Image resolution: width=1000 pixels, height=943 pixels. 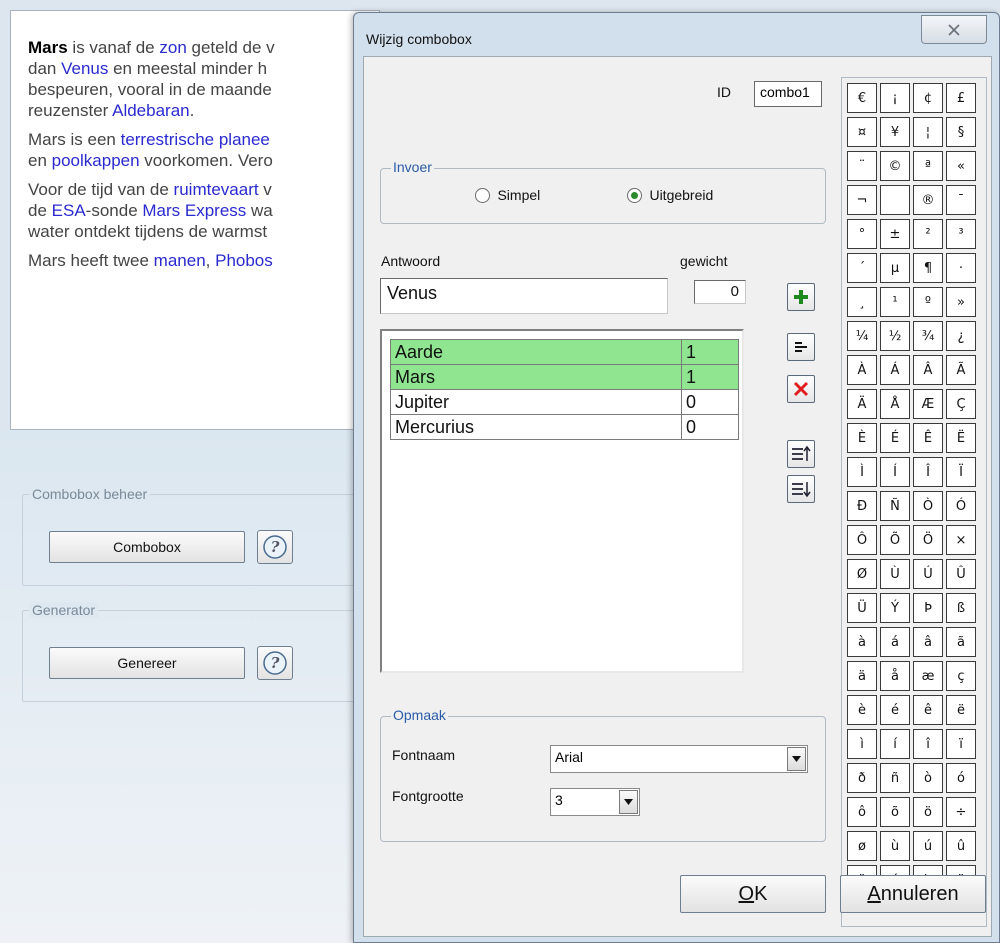 What do you see at coordinates (895, 370) in the screenshot?
I see `special-char-button: Á` at bounding box center [895, 370].